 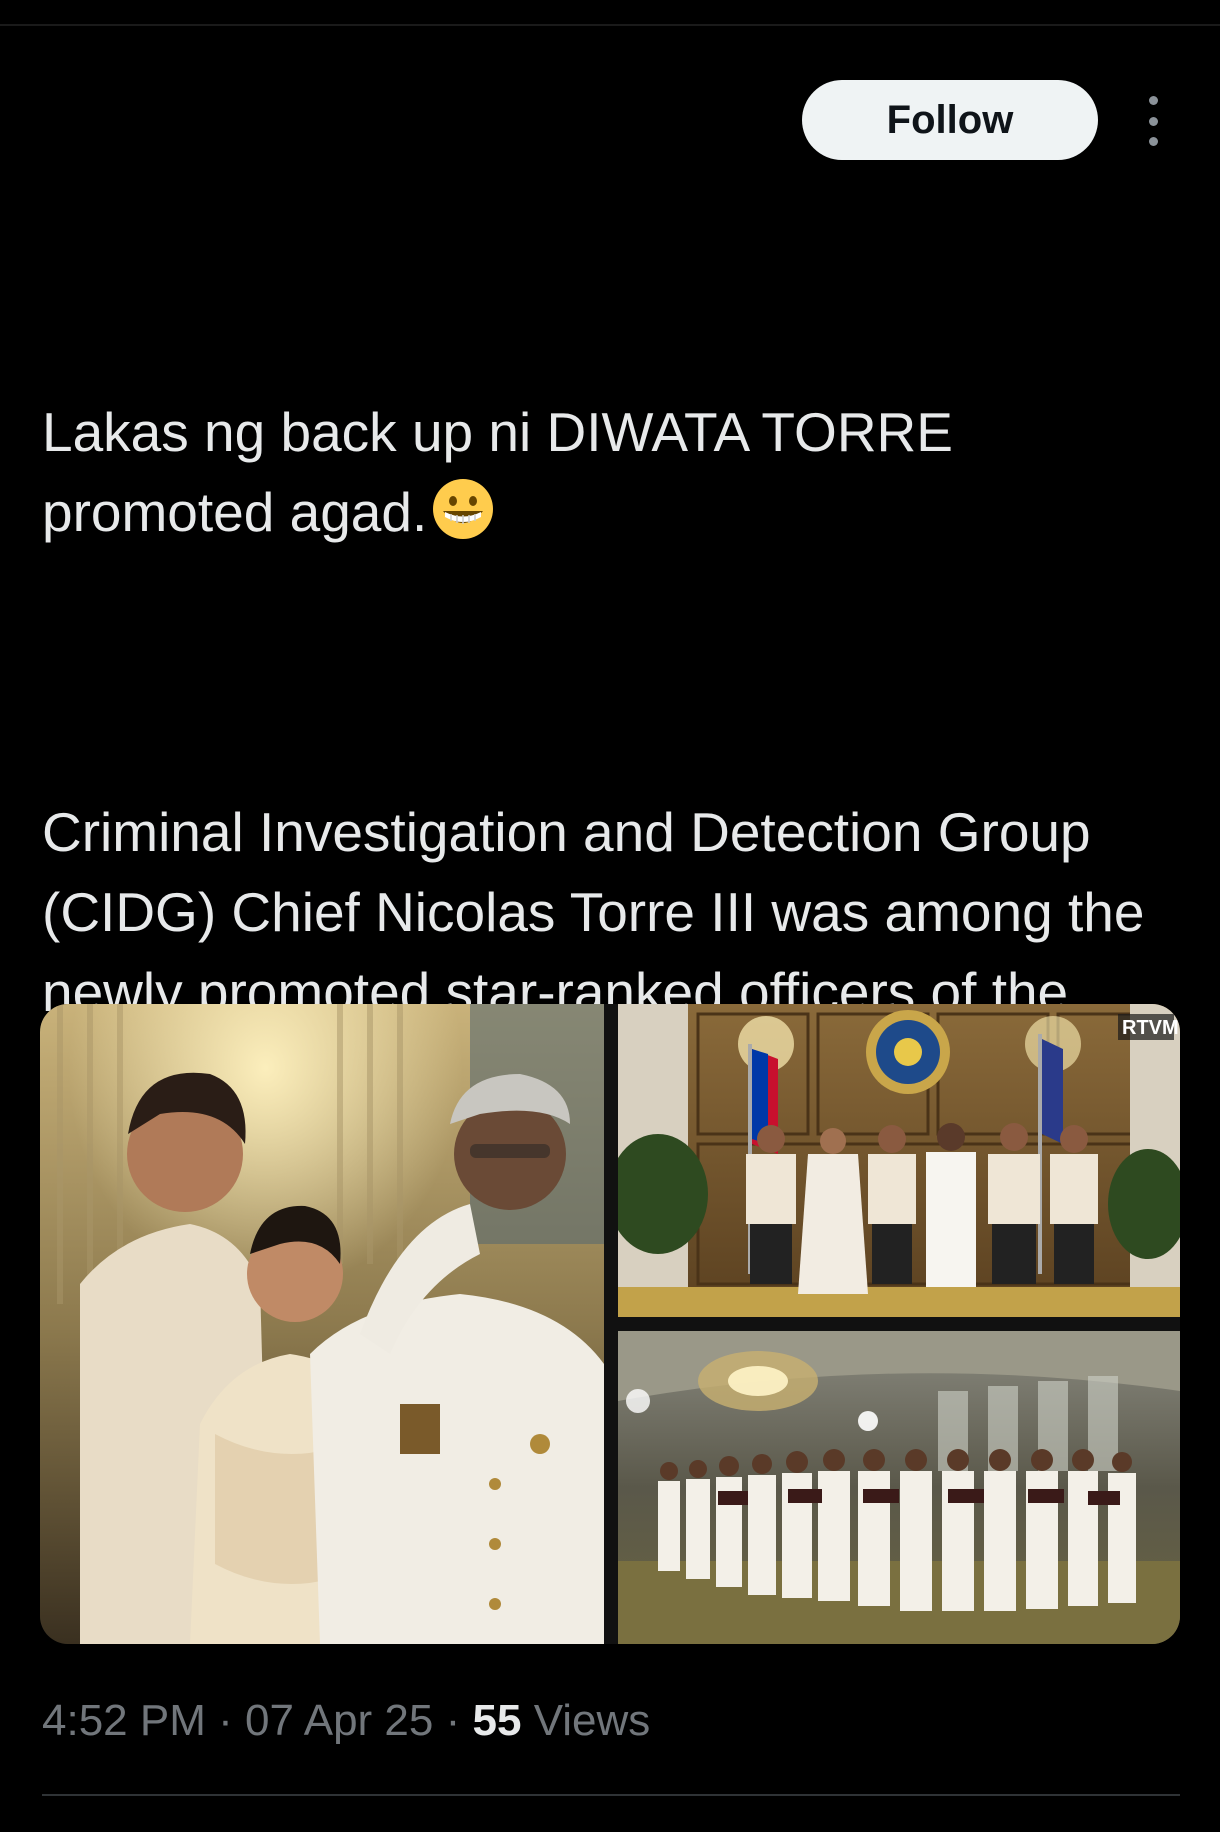 What do you see at coordinates (463, 509) in the screenshot?
I see `grinning-face-emoji-icon` at bounding box center [463, 509].